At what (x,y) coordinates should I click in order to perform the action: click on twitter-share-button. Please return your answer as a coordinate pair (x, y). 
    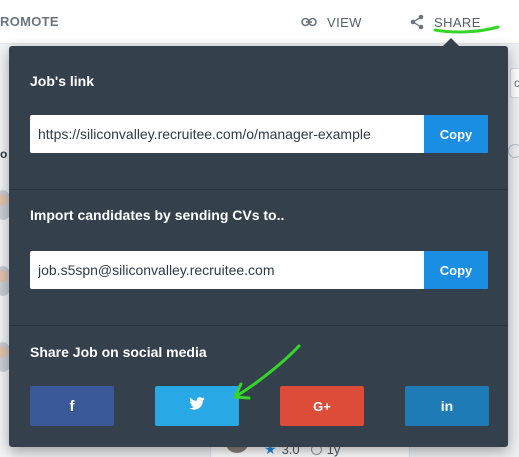
    Looking at the image, I should click on (197, 406).